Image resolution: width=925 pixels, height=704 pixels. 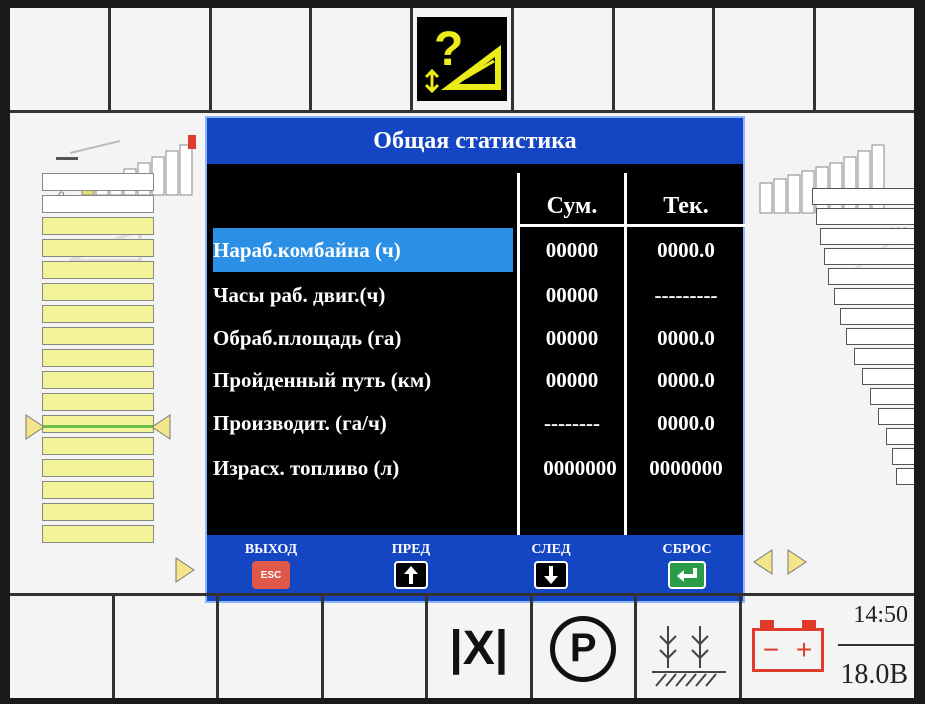 I want to click on right-level-gauge, so click(x=860, y=338).